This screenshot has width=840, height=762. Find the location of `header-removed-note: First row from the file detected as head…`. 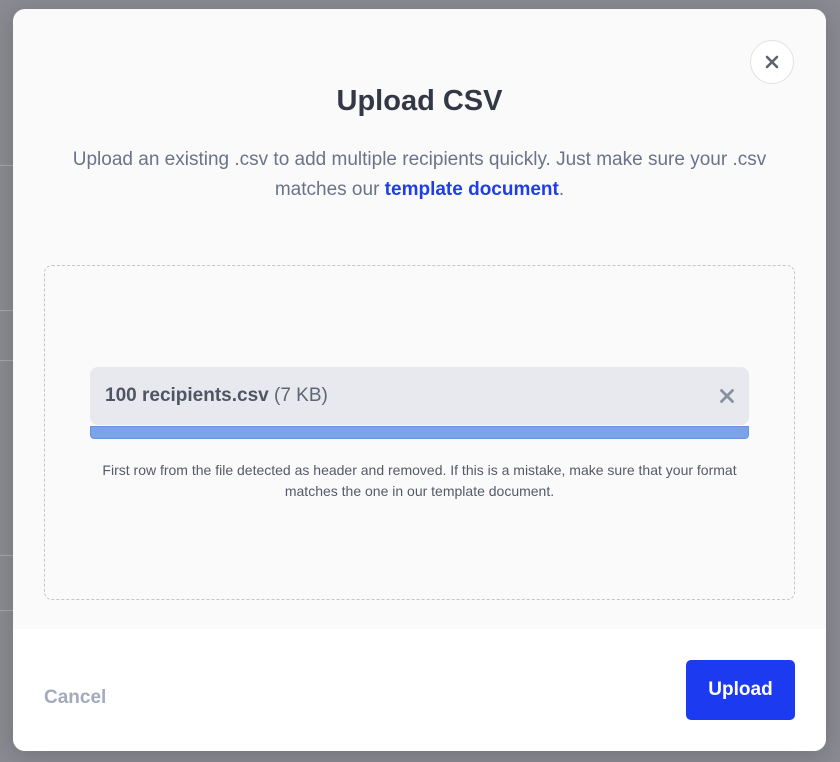

header-removed-note: First row from the file detected as head… is located at coordinates (419, 480).